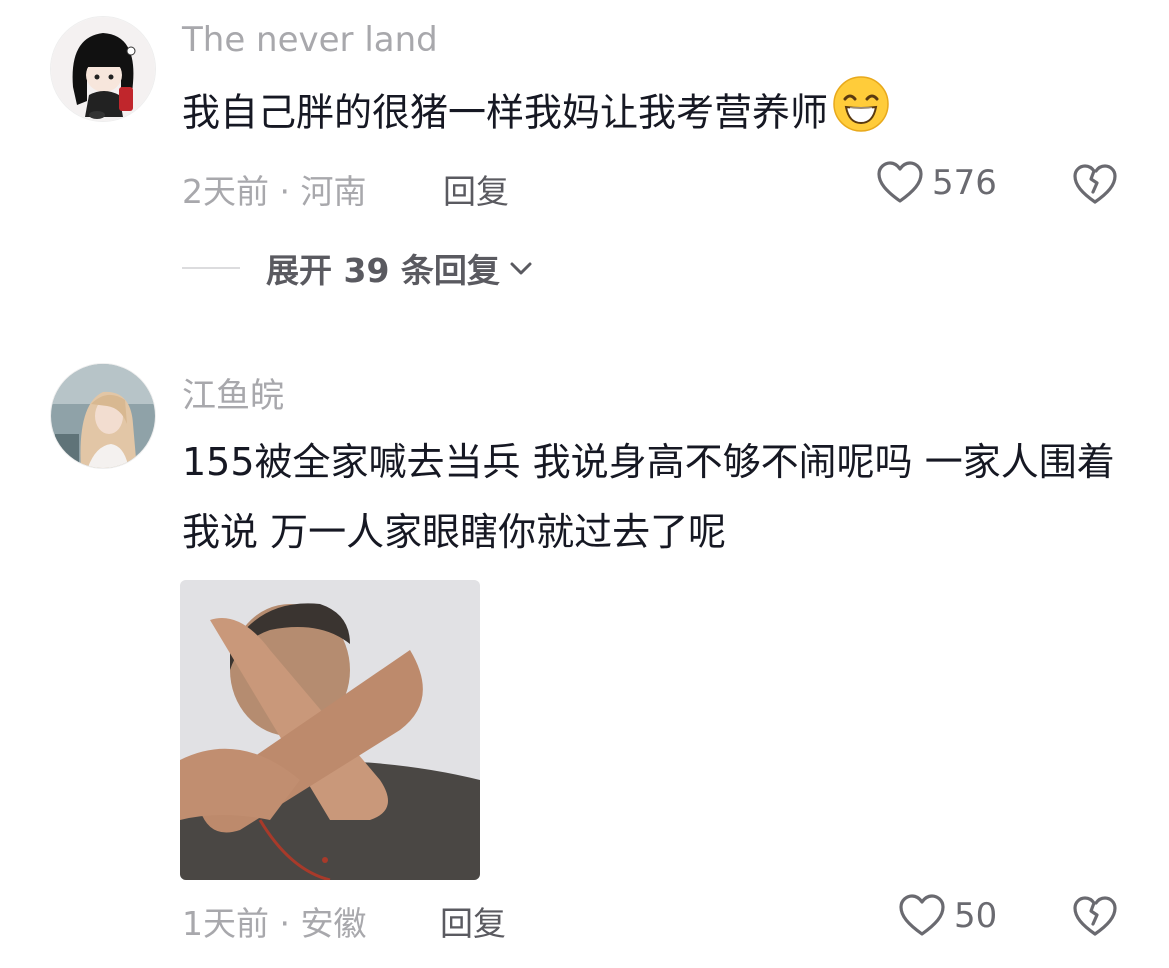  Describe the element at coordinates (274, 191) in the screenshot. I see `time-location: 2天前 · 河南` at that location.